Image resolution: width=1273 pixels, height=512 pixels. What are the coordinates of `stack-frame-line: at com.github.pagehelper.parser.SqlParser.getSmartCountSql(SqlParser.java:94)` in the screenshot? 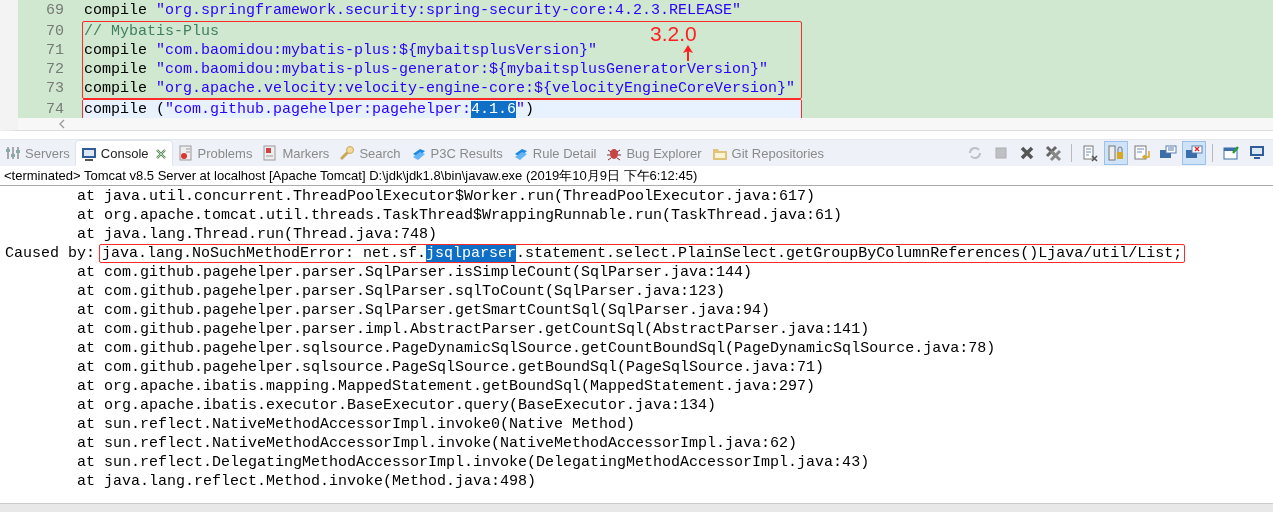 It's located at (424, 310).